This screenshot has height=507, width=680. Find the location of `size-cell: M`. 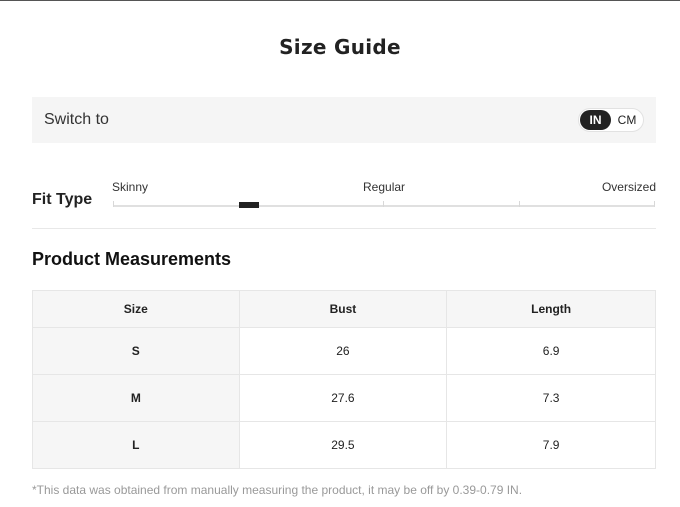

size-cell: M is located at coordinates (136, 398).